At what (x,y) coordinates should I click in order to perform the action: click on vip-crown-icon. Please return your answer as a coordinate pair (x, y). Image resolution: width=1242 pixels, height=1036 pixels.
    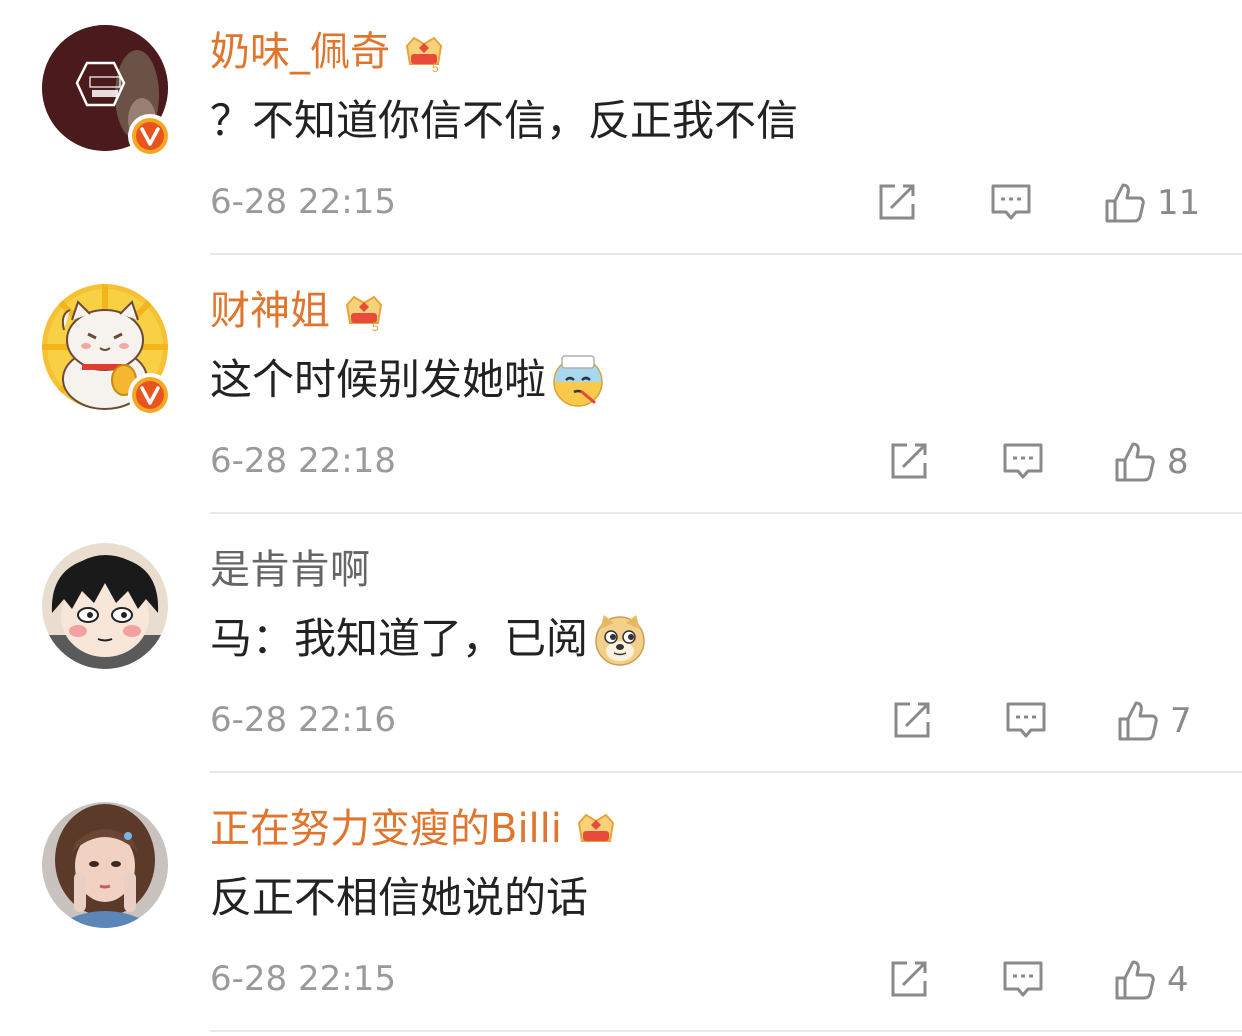
    Looking at the image, I should click on (596, 829).